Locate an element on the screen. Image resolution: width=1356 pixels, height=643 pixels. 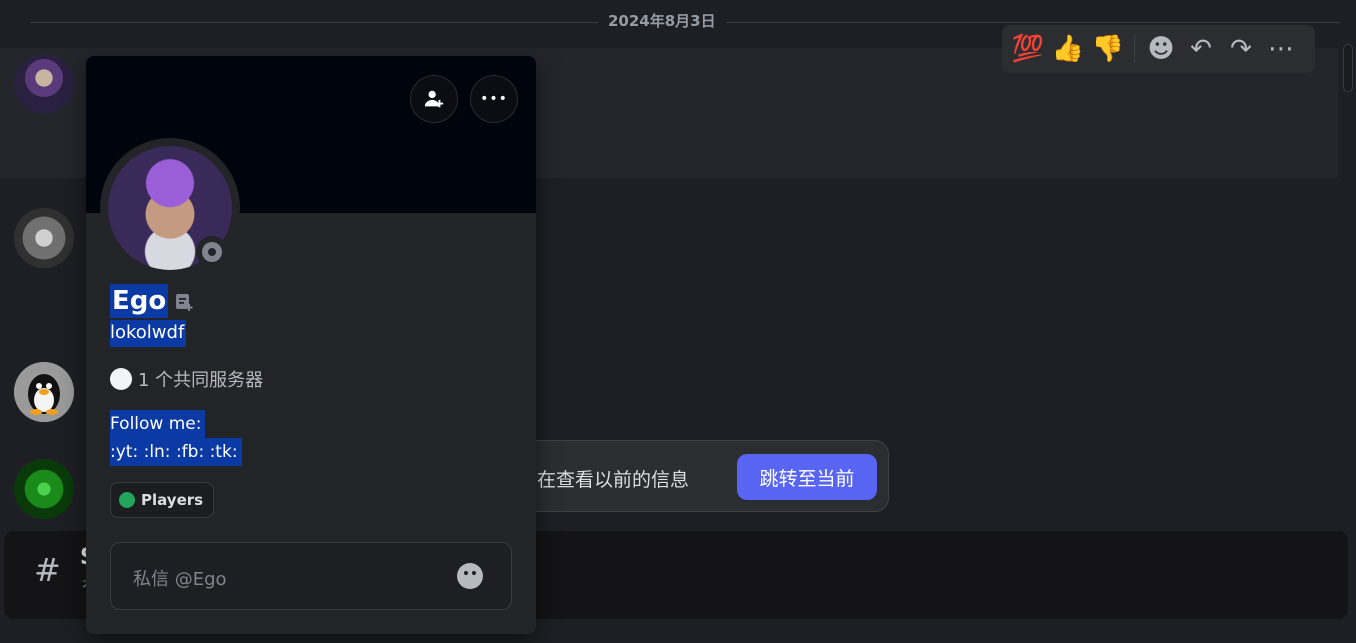
penguin-icon is located at coordinates (44, 392).